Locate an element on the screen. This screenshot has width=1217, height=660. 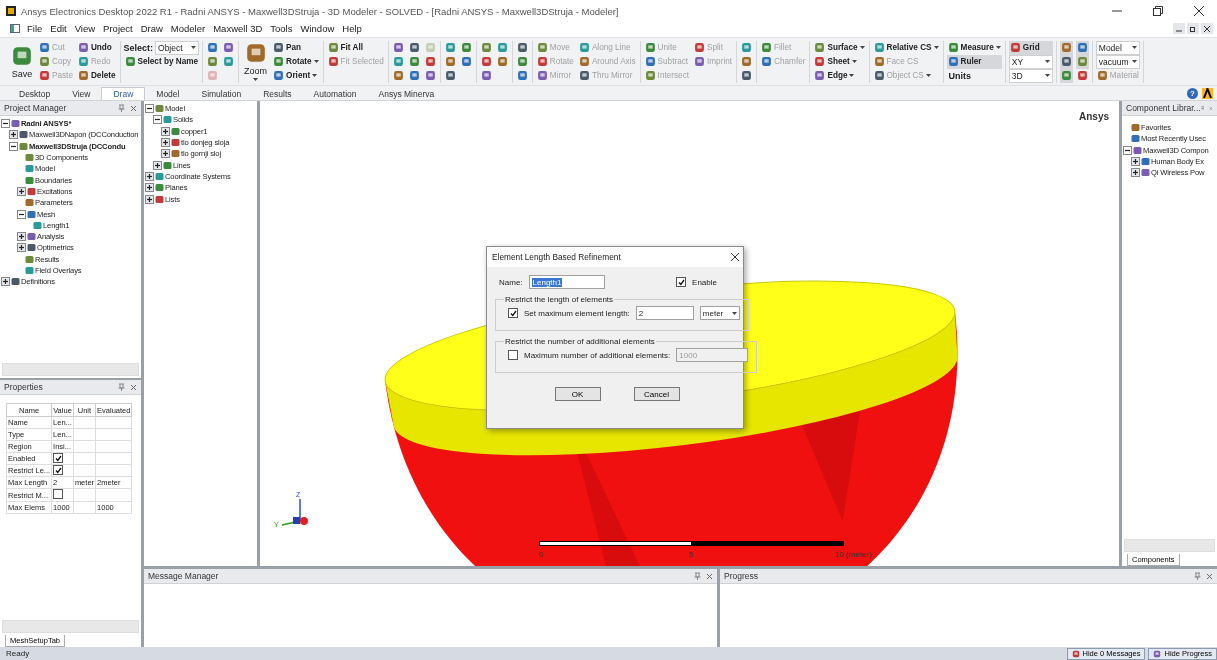
ribbon-button: Undo is located at coordinates (96, 47).